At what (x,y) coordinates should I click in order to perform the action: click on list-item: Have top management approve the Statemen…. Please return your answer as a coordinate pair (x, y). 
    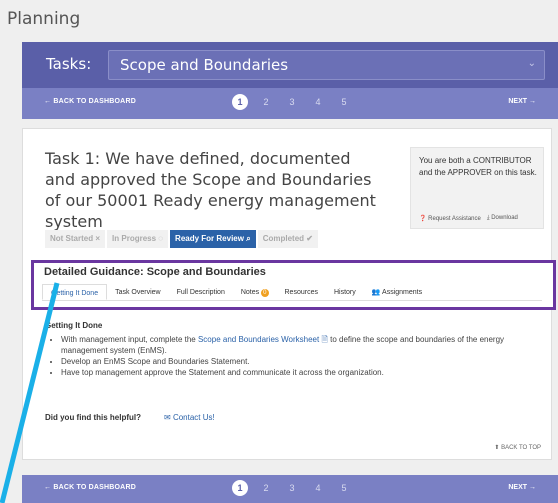
    Looking at the image, I should click on (301, 372).